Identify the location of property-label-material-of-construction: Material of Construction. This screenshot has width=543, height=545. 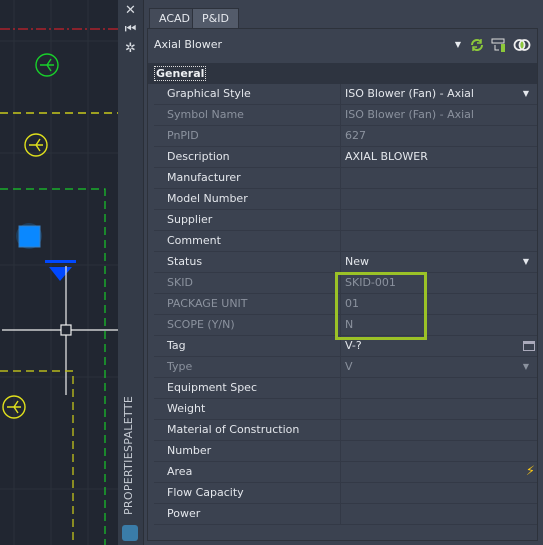
(247, 430).